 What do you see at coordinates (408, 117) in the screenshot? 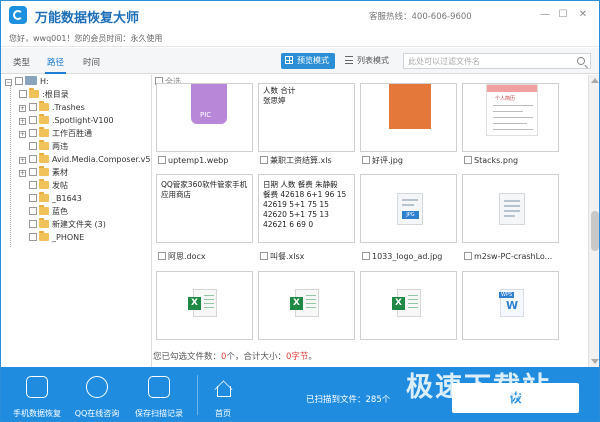
I see `file-card-haoping` at bounding box center [408, 117].